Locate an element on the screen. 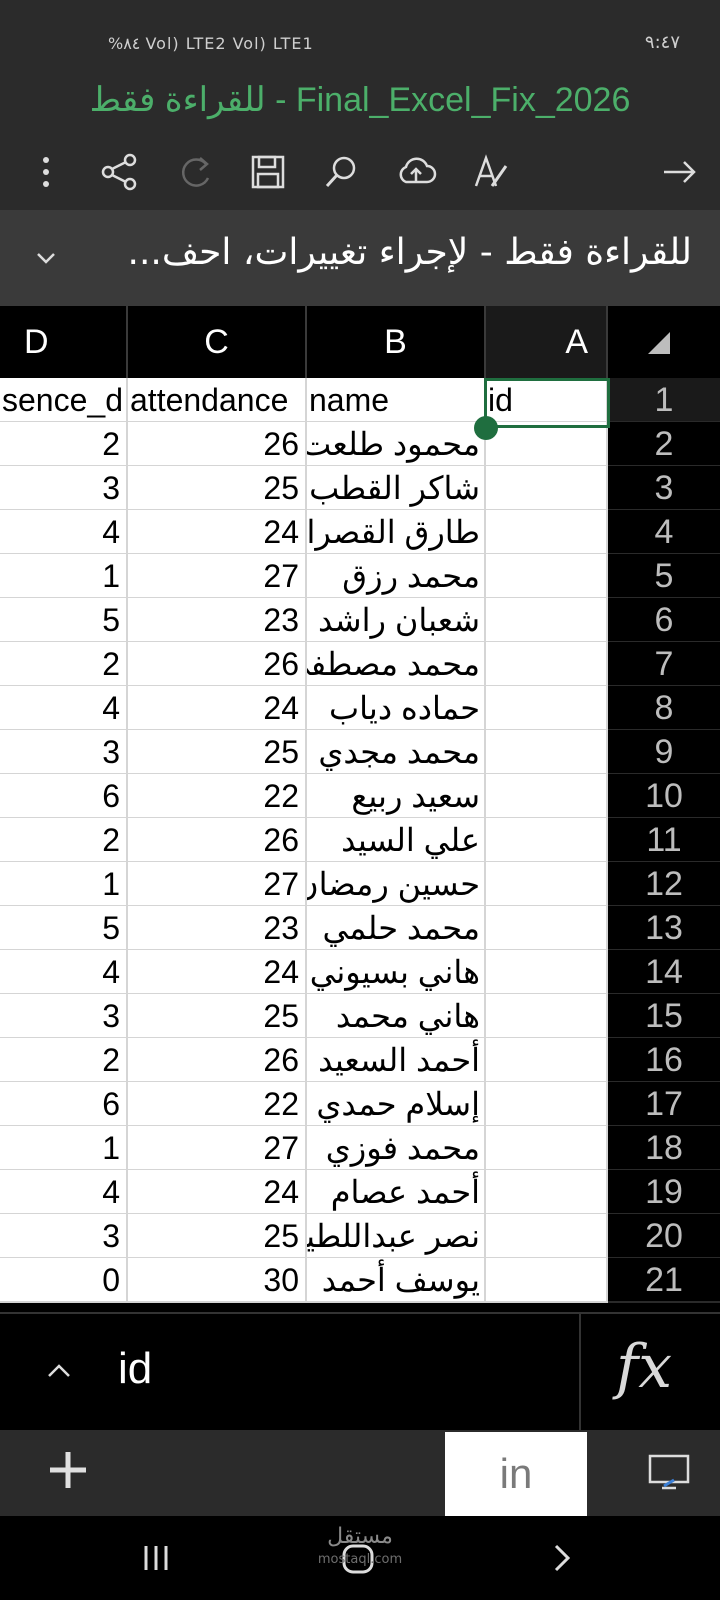 The height and width of the screenshot is (1600, 720). row-header: 4 is located at coordinates (664, 532).